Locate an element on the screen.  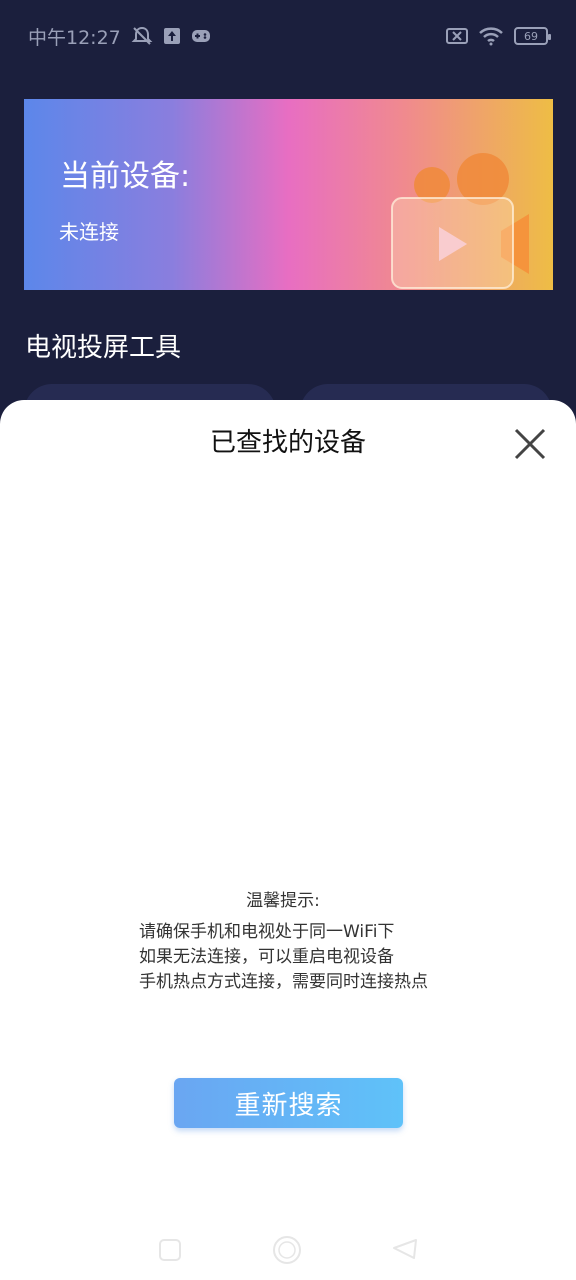
status-left: 中午12:27 is located at coordinates (119, 36).